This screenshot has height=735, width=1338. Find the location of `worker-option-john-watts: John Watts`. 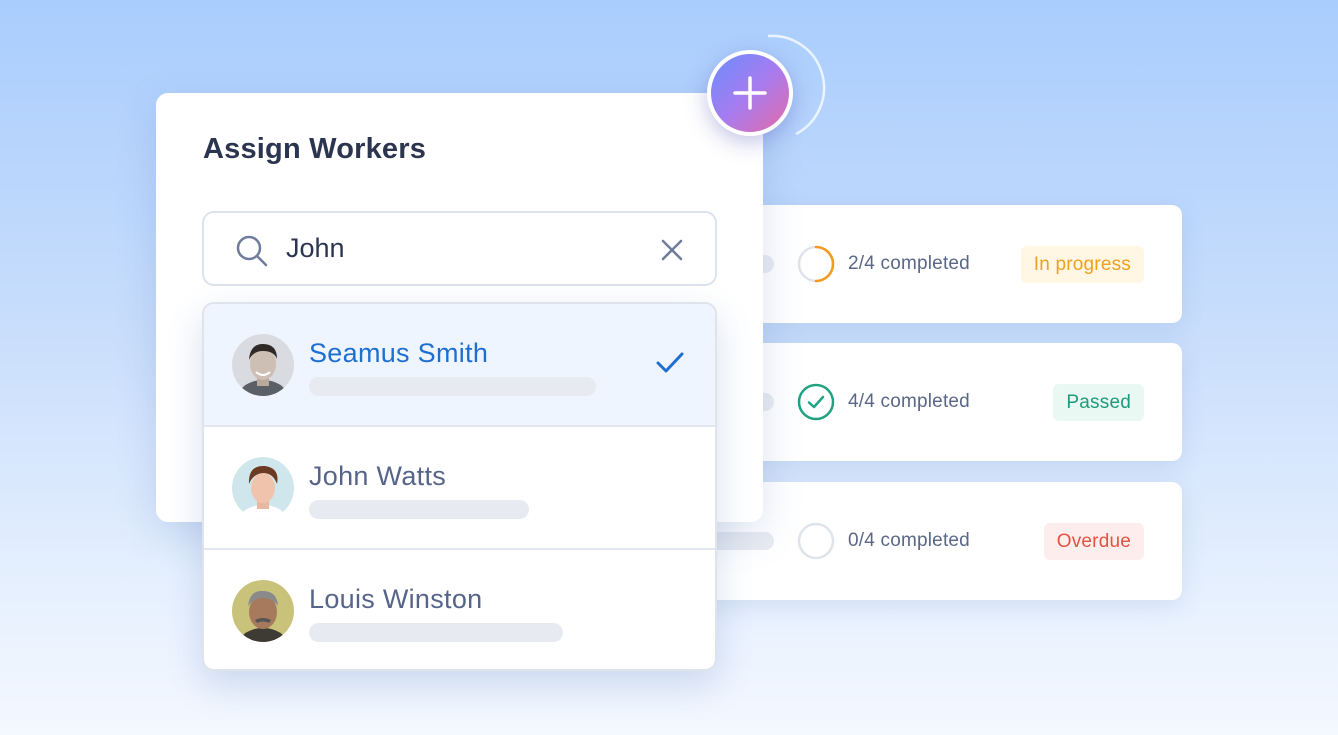

worker-option-john-watts: John Watts is located at coordinates (459, 488).